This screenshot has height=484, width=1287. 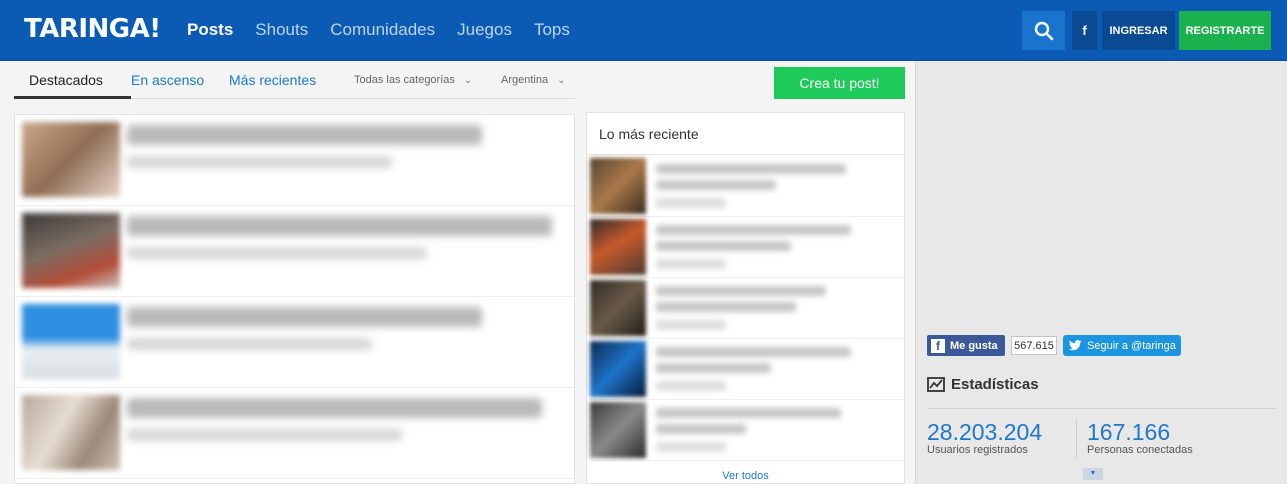 I want to click on nav-shouts: Shouts, so click(x=281, y=30).